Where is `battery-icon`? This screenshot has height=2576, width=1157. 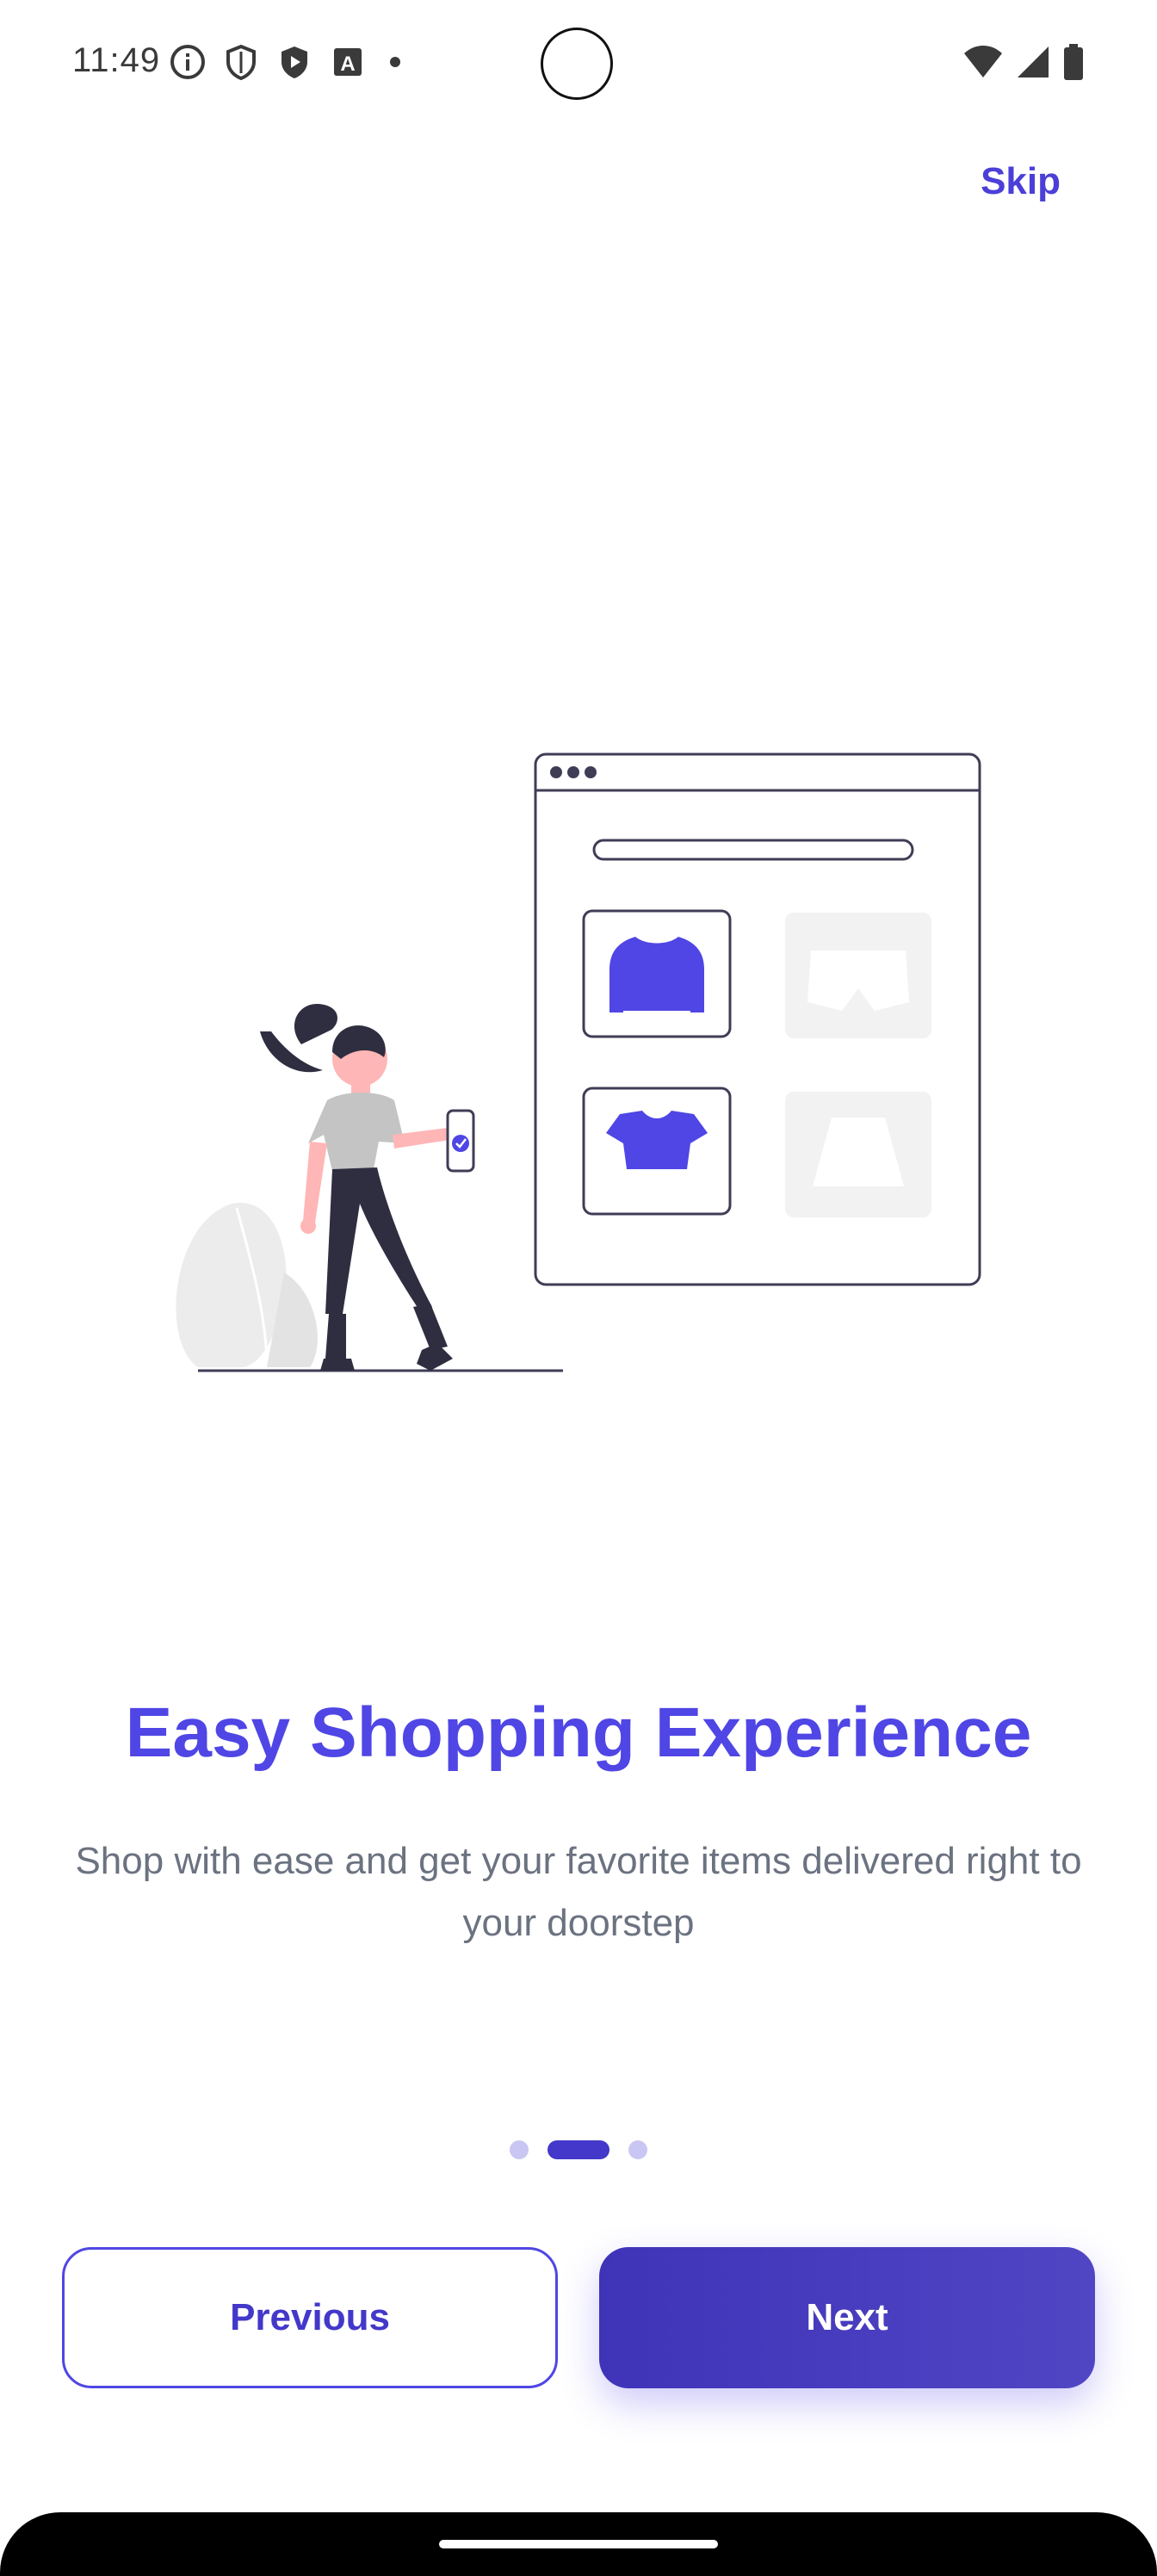 battery-icon is located at coordinates (1074, 64).